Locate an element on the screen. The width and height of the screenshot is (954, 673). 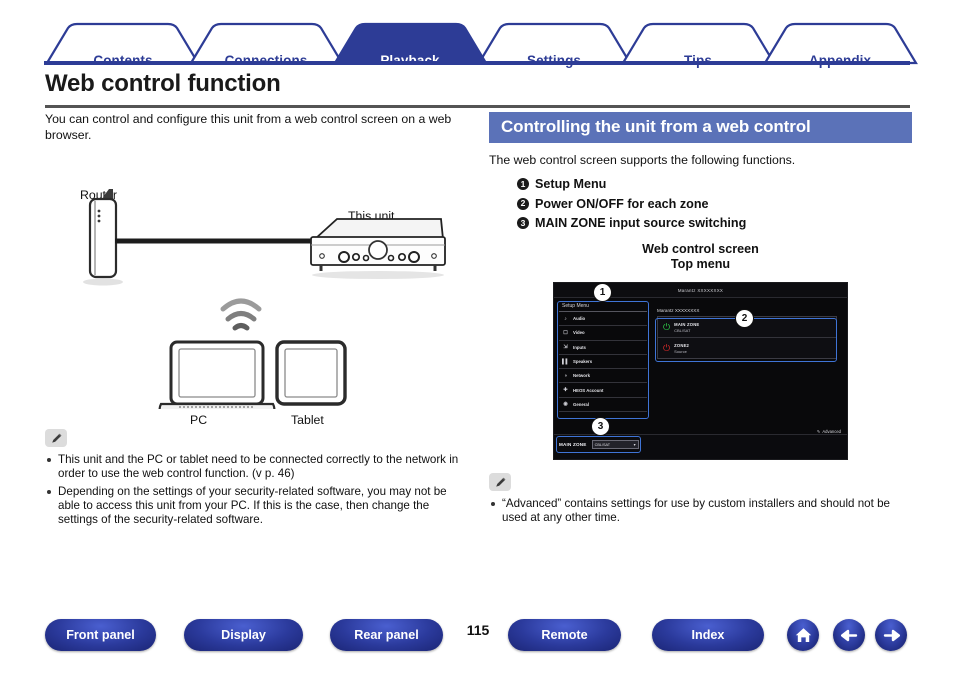
callout-number-2: 2 is located at coordinates (744, 318).